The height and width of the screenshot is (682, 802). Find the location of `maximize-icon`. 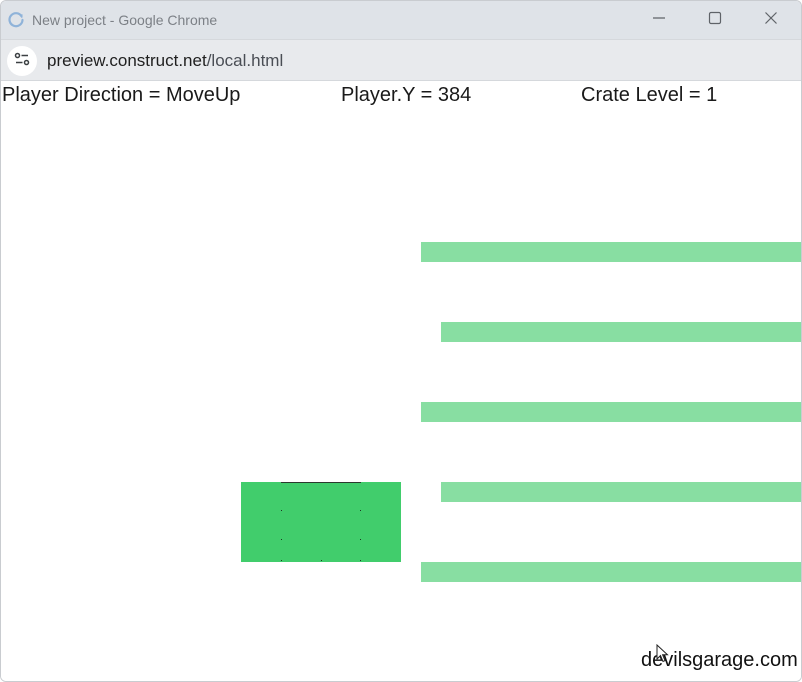

maximize-icon is located at coordinates (715, 20).